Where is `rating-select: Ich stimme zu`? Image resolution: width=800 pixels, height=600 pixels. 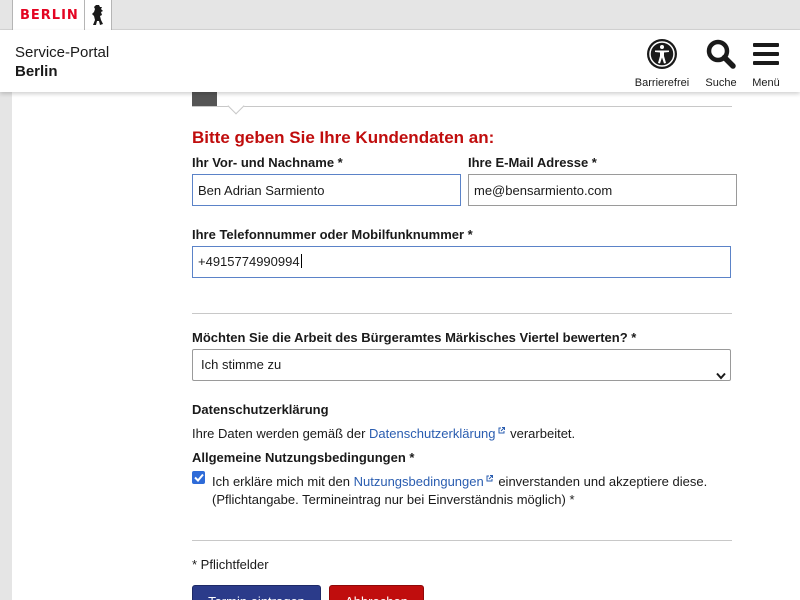
rating-select: Ich stimme zu is located at coordinates (461, 365).